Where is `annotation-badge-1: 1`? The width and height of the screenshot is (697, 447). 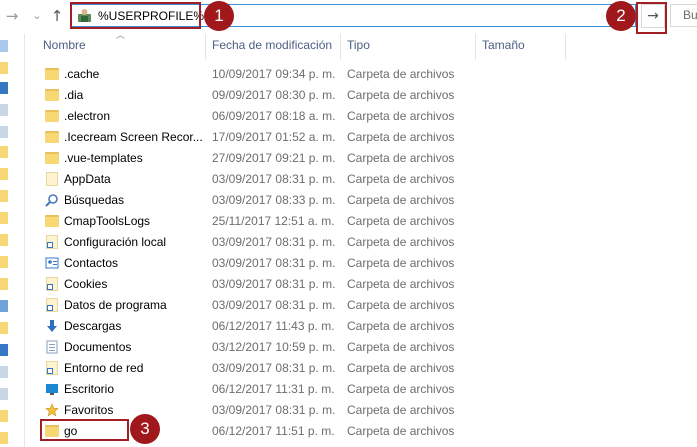
annotation-badge-1: 1 is located at coordinates (219, 16).